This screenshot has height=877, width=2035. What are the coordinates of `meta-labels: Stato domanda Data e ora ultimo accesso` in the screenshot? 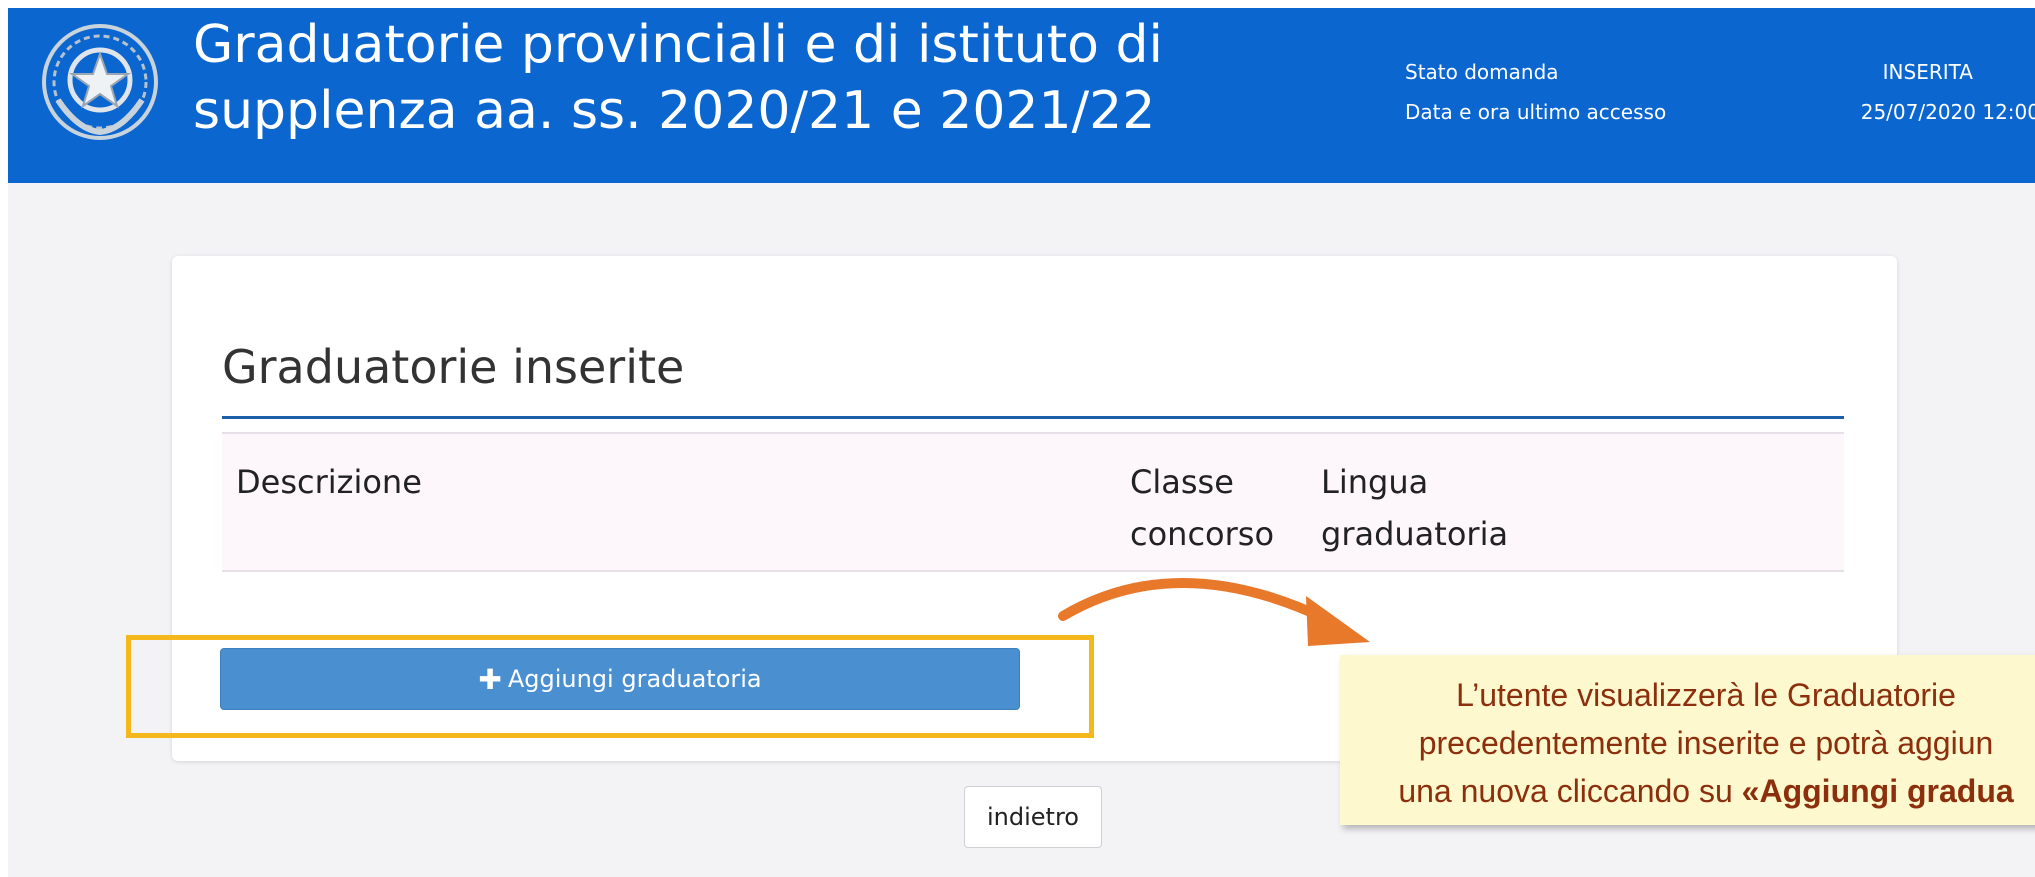 It's located at (1535, 92).